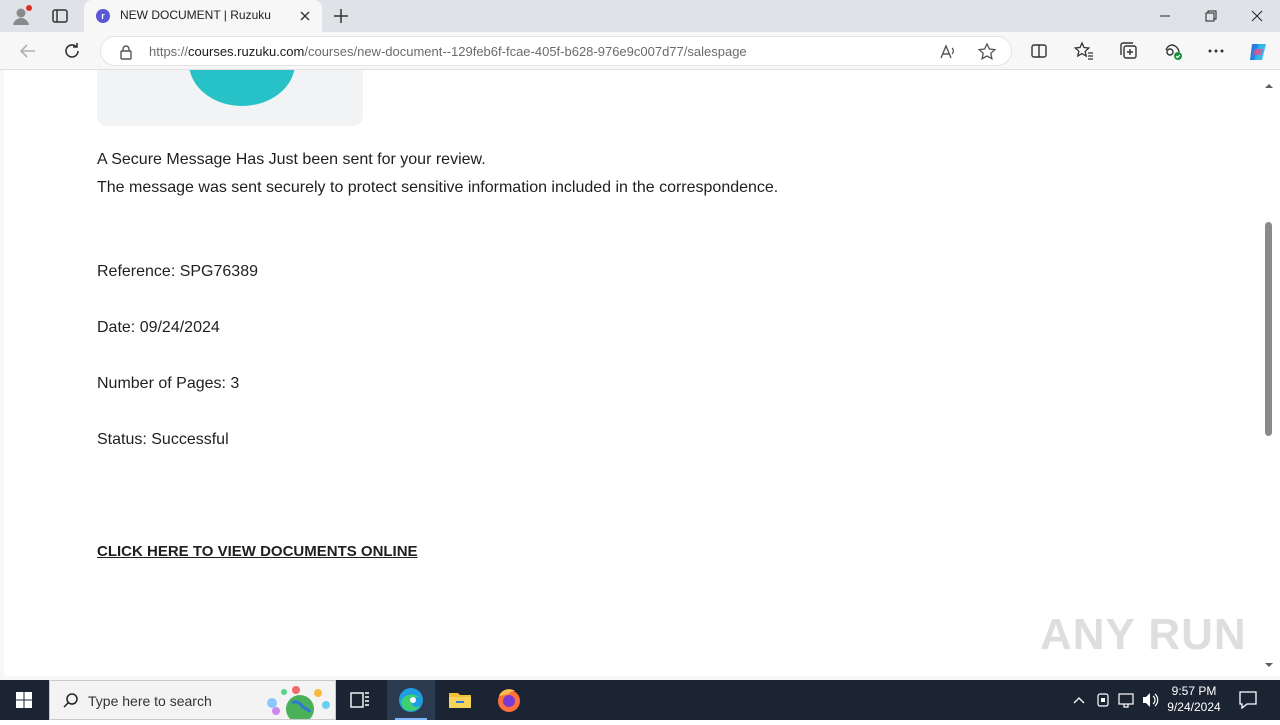  Describe the element at coordinates (158, 327) in the screenshot. I see `date-text: Date: 09/24/2024` at that location.